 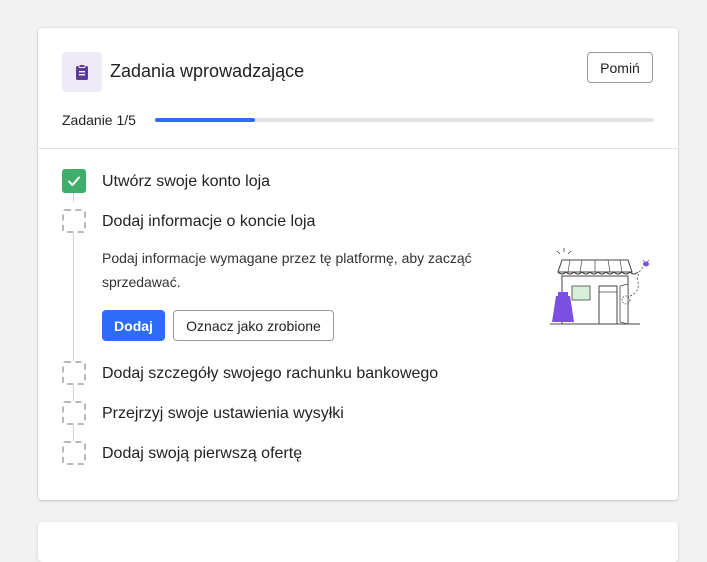 I want to click on page-title: Zadania wprowadzające, so click(x=207, y=71).